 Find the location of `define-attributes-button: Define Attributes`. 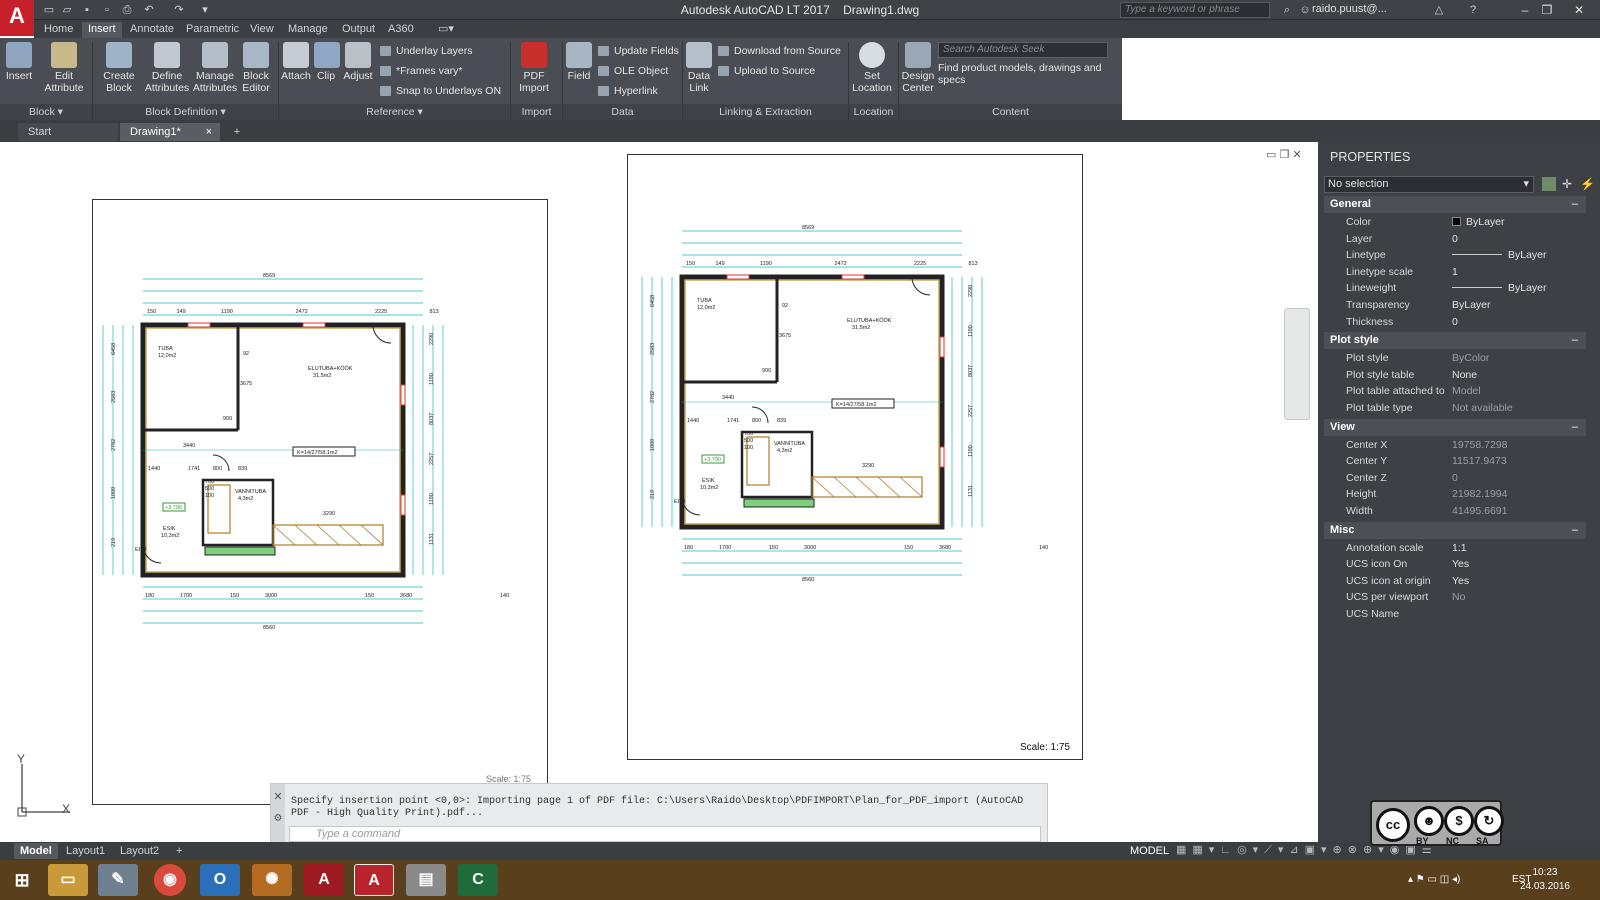

define-attributes-button: Define Attributes is located at coordinates (167, 68).